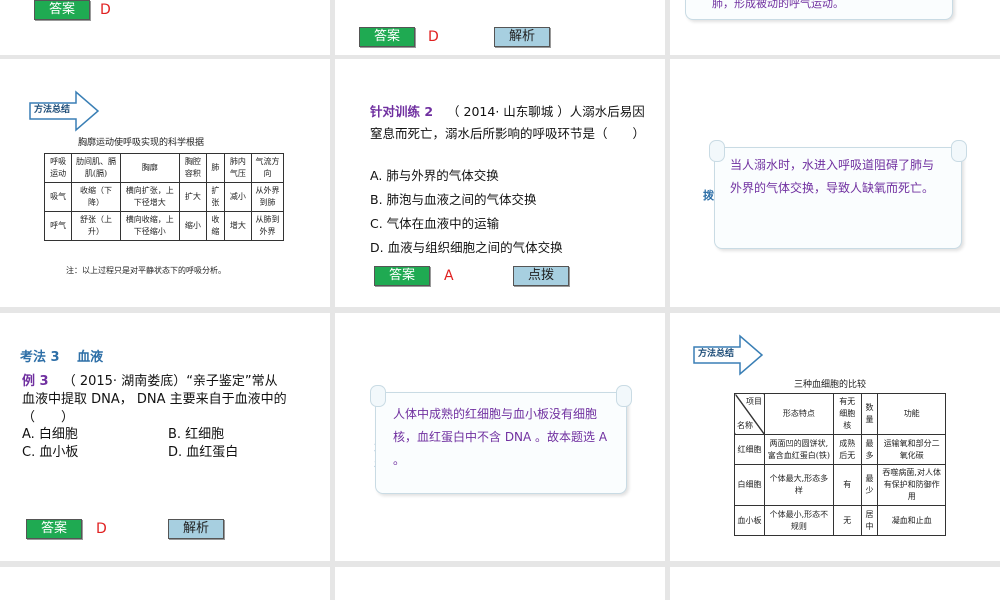 The width and height of the screenshot is (1000, 600). Describe the element at coordinates (832, 176) in the screenshot. I see `hint-text: 当人溺水时，水进入呼吸道阻碍了肺与外界的气体交换，导致人缺氧而死亡。` at that location.